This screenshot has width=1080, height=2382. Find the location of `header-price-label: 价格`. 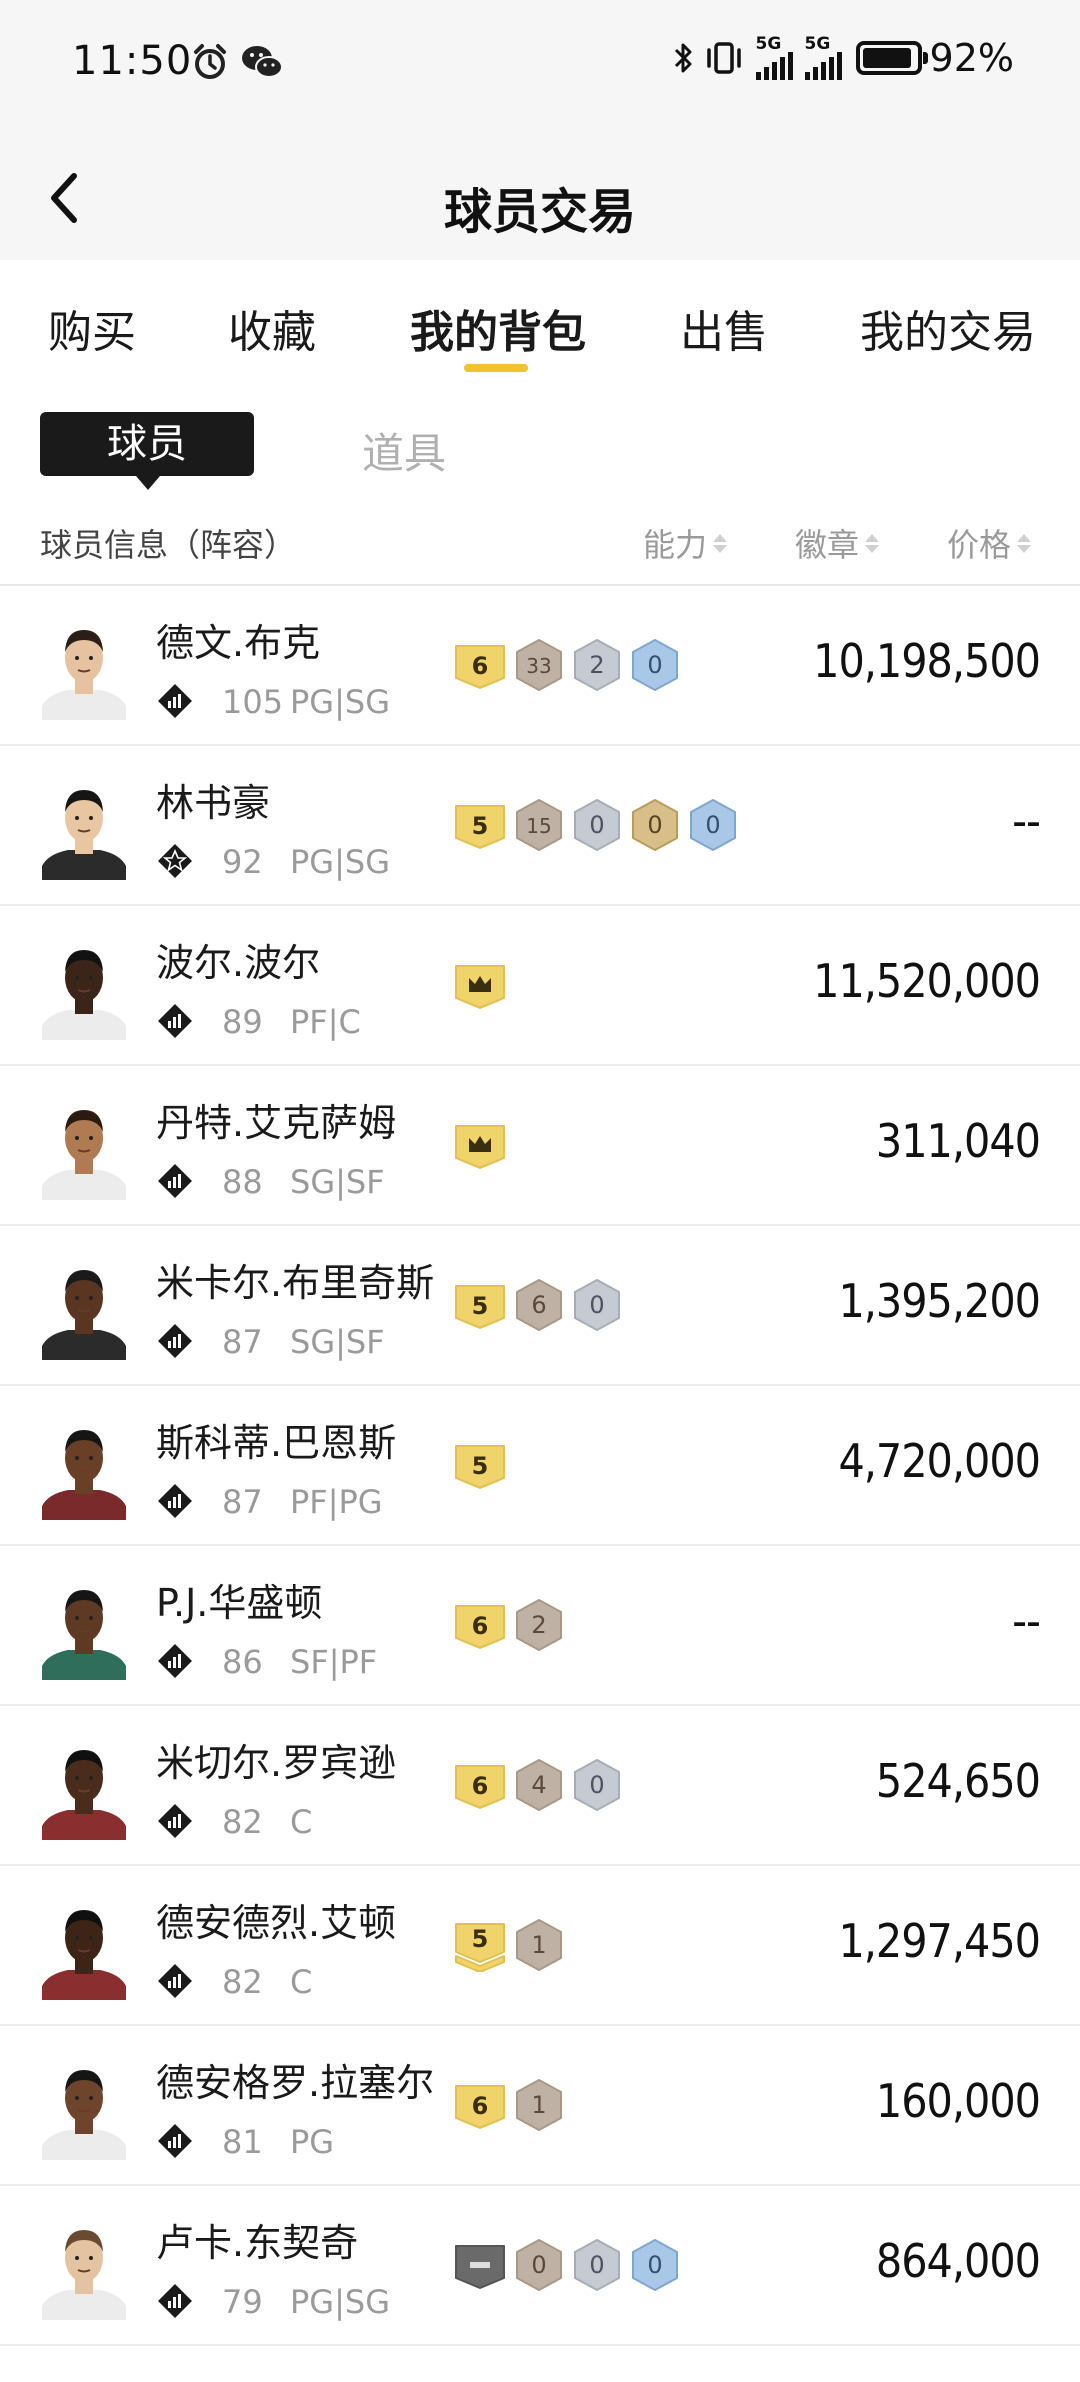

header-price-label: 价格 is located at coordinates (979, 545).